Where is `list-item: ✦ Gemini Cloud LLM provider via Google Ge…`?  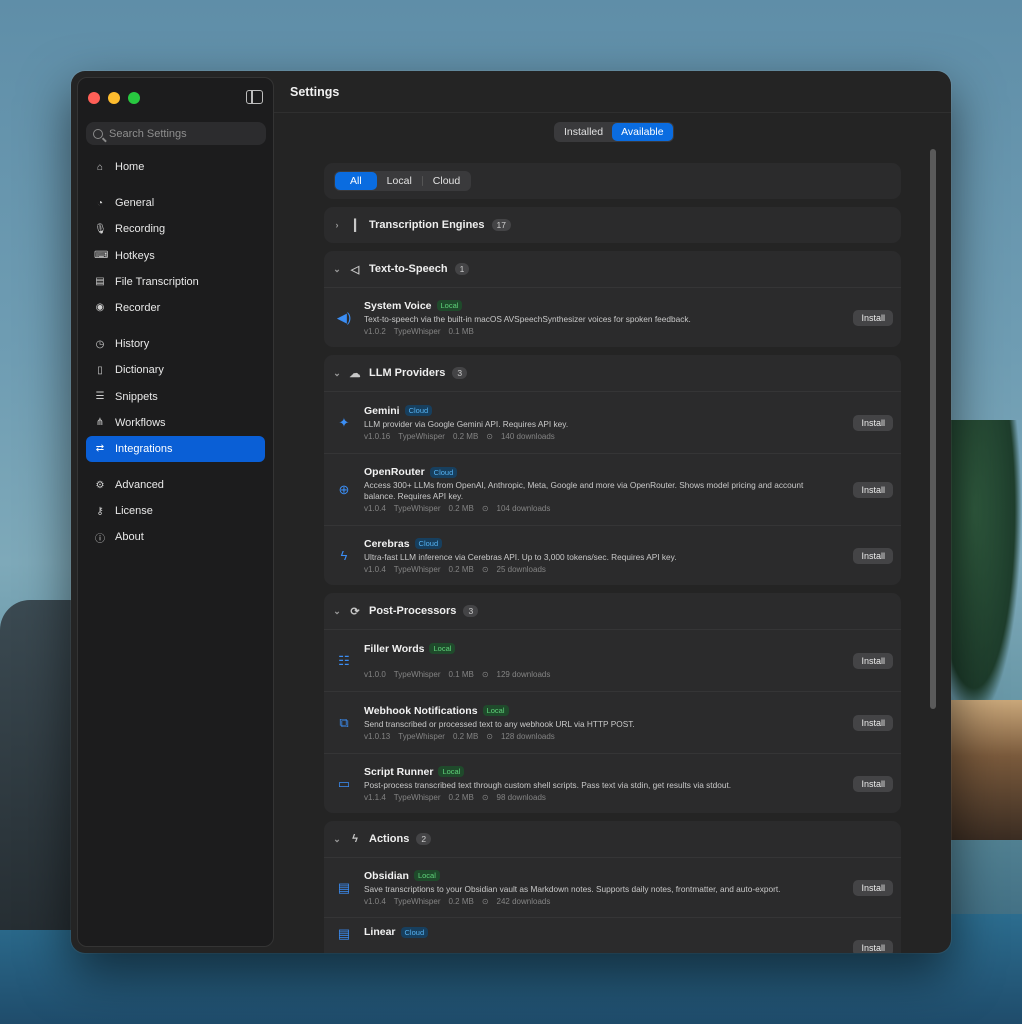 list-item: ✦ Gemini Cloud LLM provider via Google Ge… is located at coordinates (612, 422).